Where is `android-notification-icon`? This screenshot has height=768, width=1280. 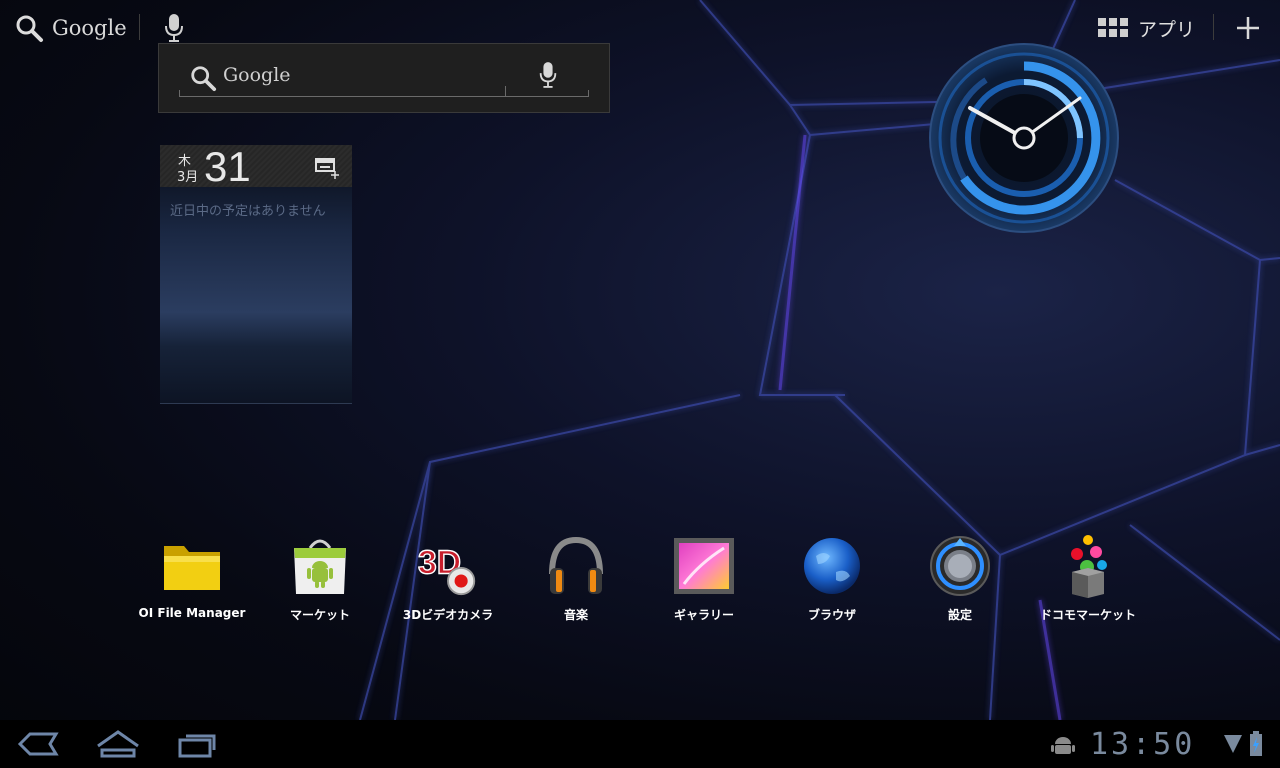 android-notification-icon is located at coordinates (1063, 745).